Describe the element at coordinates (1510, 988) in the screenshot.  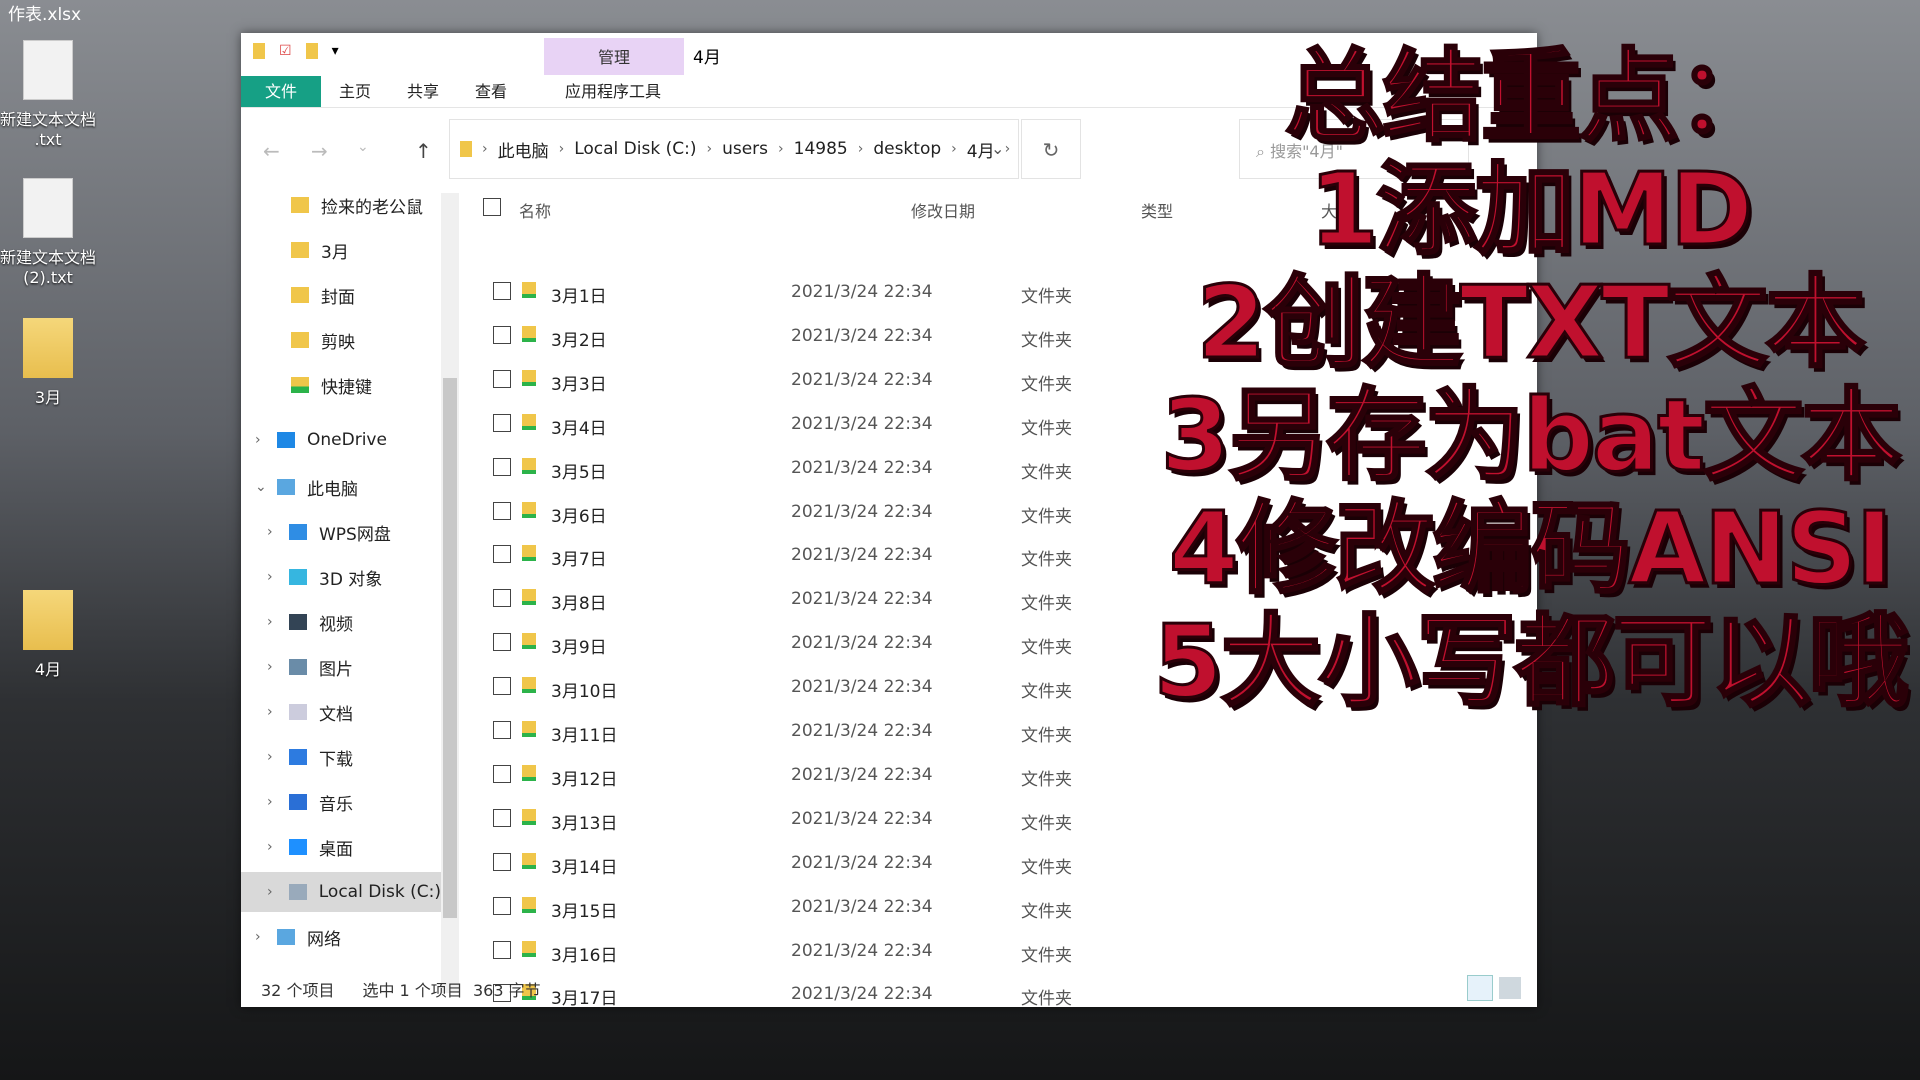
I see `large-icons-view-icon` at that location.